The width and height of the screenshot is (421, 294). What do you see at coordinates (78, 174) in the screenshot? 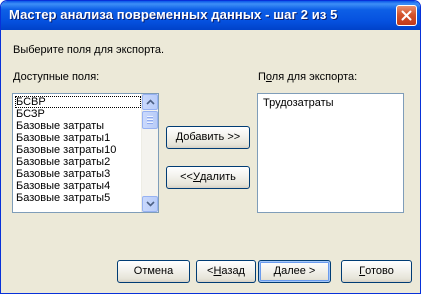
I see `list-item: Базовые затраты3` at bounding box center [78, 174].